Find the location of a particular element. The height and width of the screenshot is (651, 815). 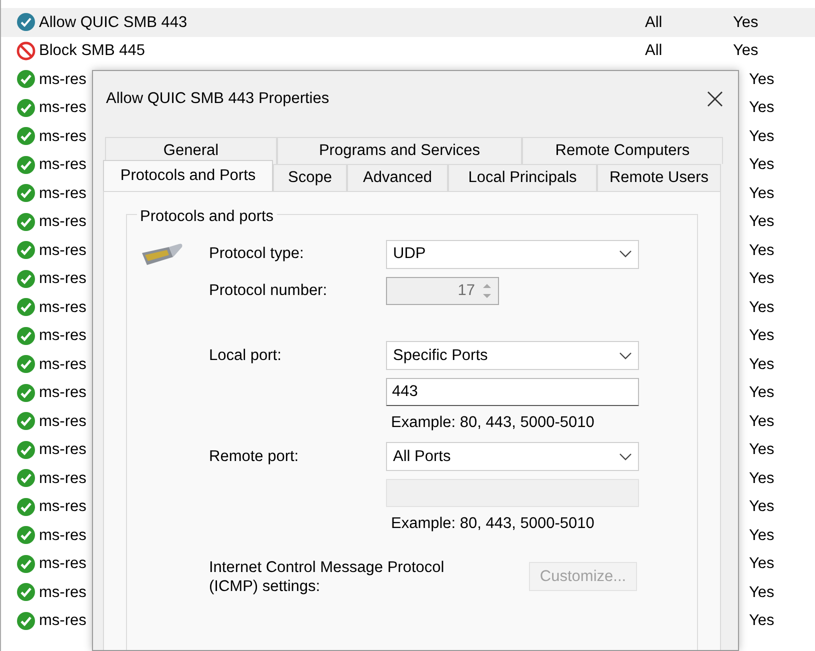

field-label: Internet Control Message Protocol (ICMP) settings: is located at coordinates (327, 577).